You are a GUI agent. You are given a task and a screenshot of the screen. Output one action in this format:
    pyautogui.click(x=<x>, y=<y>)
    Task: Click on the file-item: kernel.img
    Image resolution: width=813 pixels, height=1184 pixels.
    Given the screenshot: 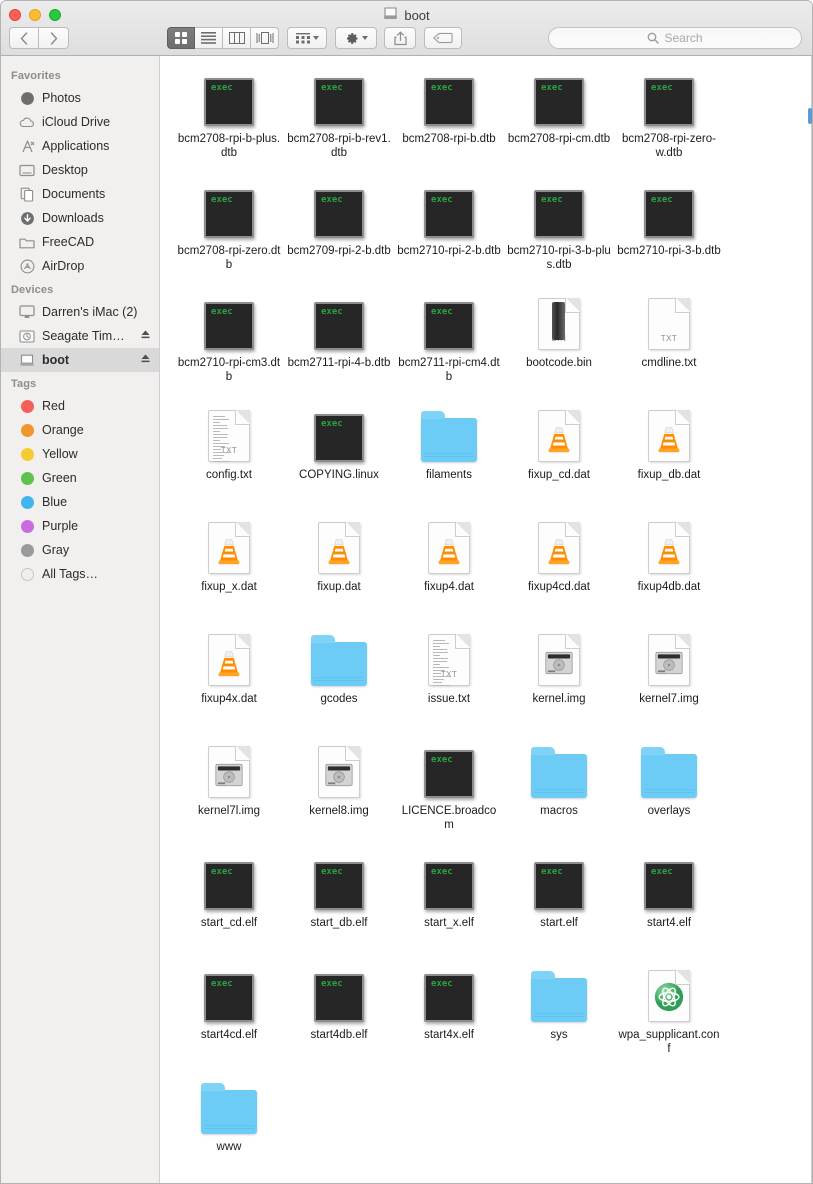 What is the action you would take?
    pyautogui.click(x=559, y=680)
    